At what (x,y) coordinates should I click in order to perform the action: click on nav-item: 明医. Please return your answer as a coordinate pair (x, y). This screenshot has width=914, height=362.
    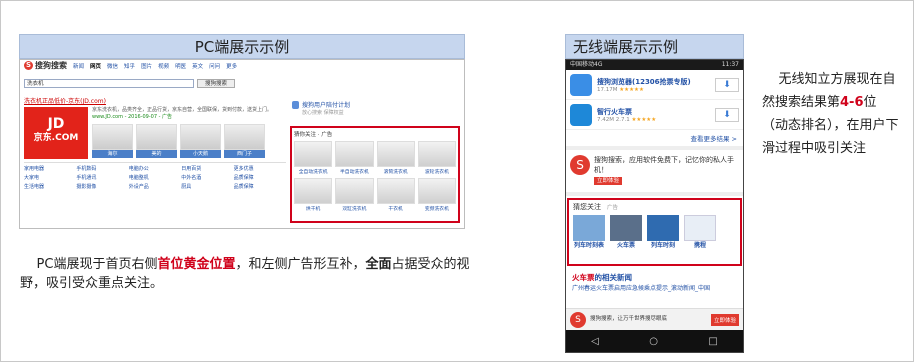
    Looking at the image, I should click on (180, 66).